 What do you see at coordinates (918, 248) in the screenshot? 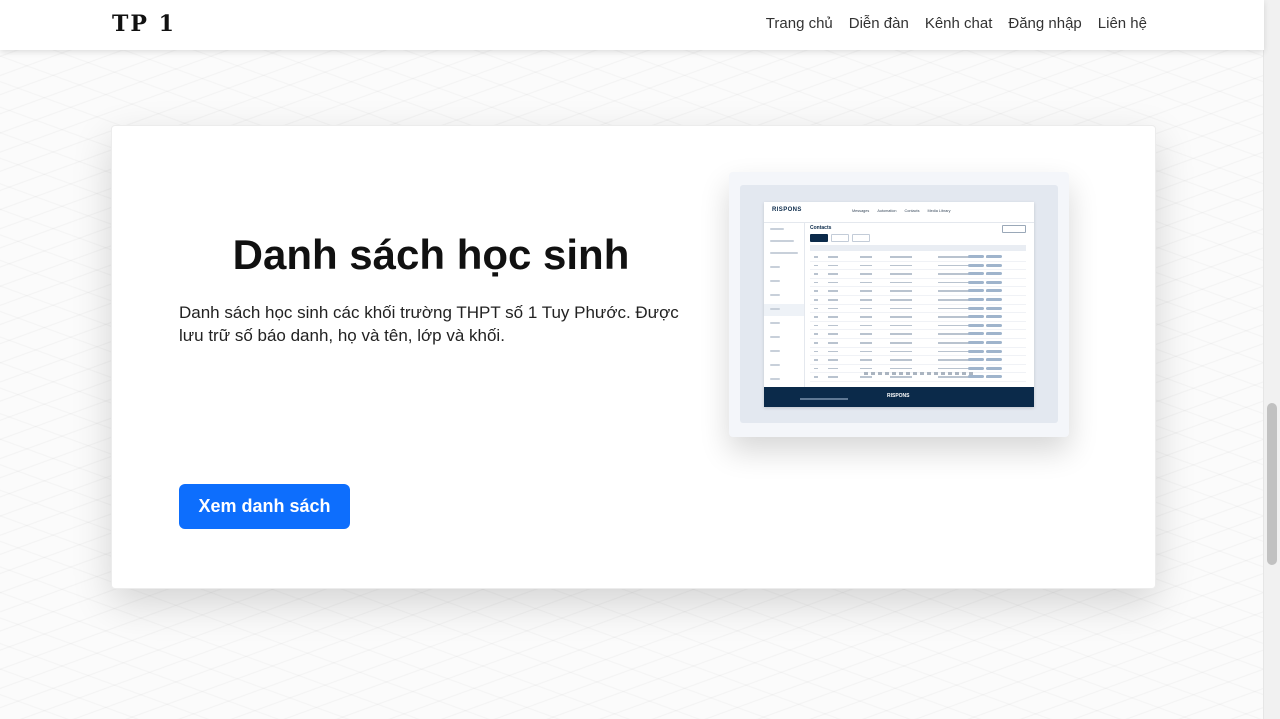
I see `preview-table-header` at bounding box center [918, 248].